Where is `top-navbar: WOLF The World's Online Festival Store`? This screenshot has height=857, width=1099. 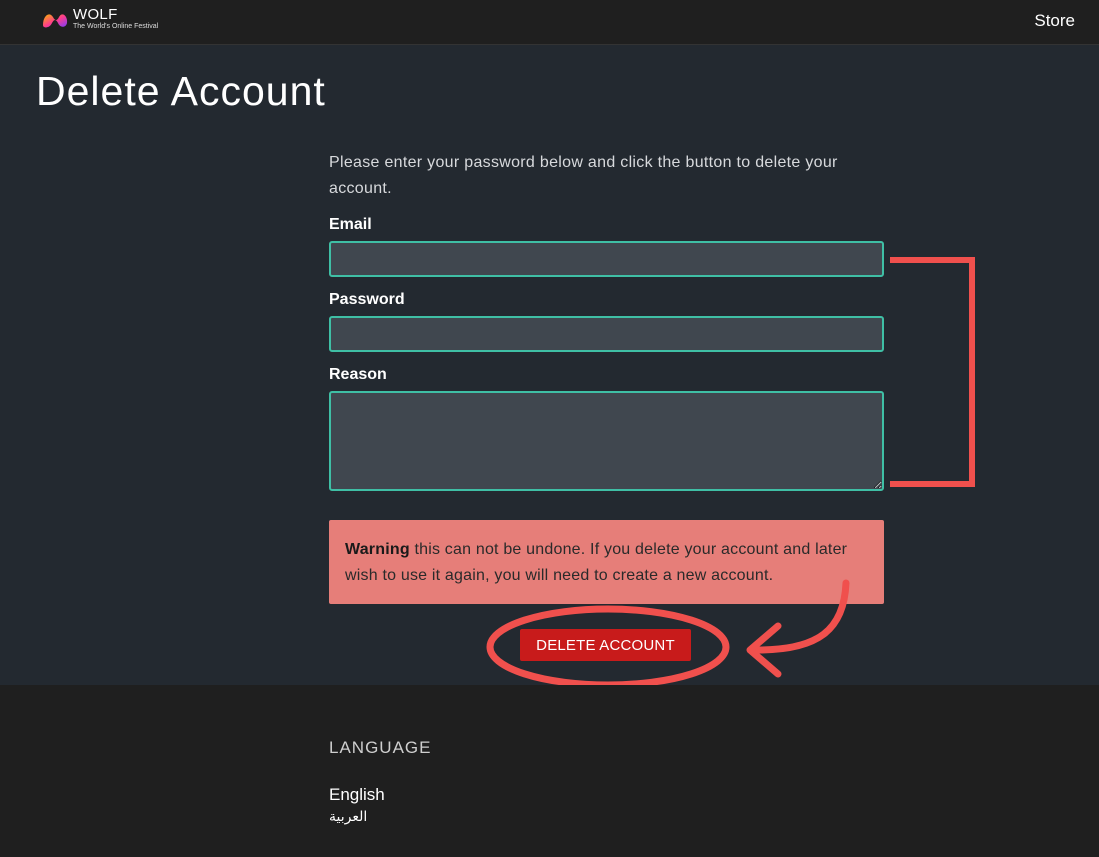
top-navbar: WOLF The World's Online Festival Store is located at coordinates (549, 22).